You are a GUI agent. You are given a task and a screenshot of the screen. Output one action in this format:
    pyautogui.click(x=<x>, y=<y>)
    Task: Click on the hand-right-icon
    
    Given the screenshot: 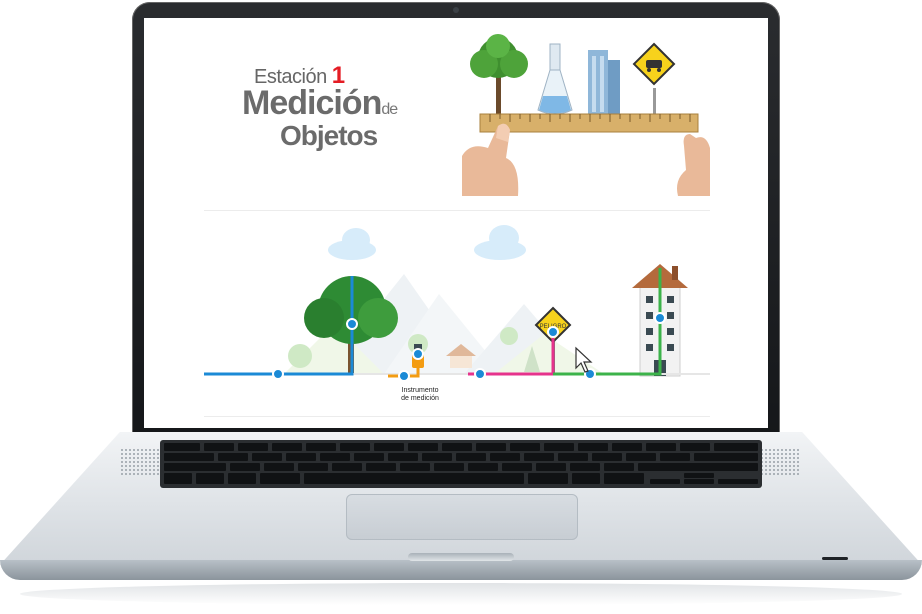 What is the action you would take?
    pyautogui.click(x=693, y=165)
    